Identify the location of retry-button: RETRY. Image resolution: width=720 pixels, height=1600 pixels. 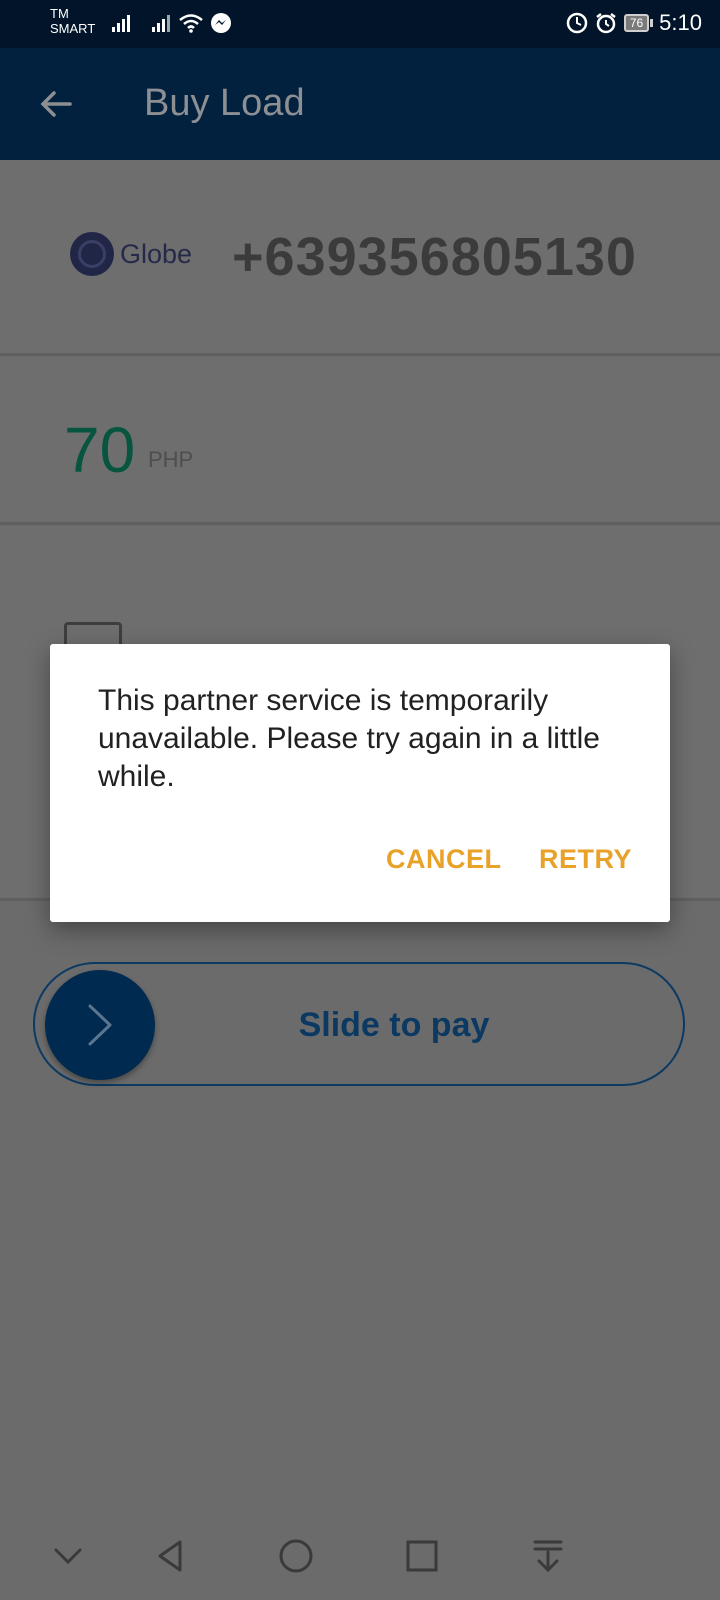
(585, 859).